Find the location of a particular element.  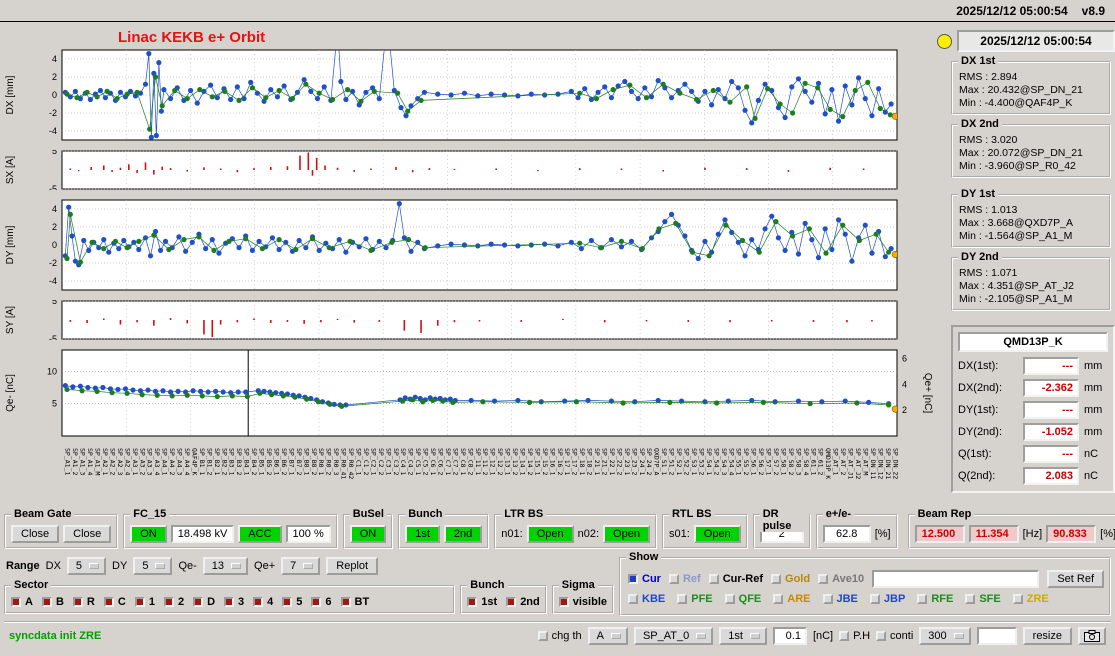

monitor-label: SP_51_2 is located at coordinates (672, 461).